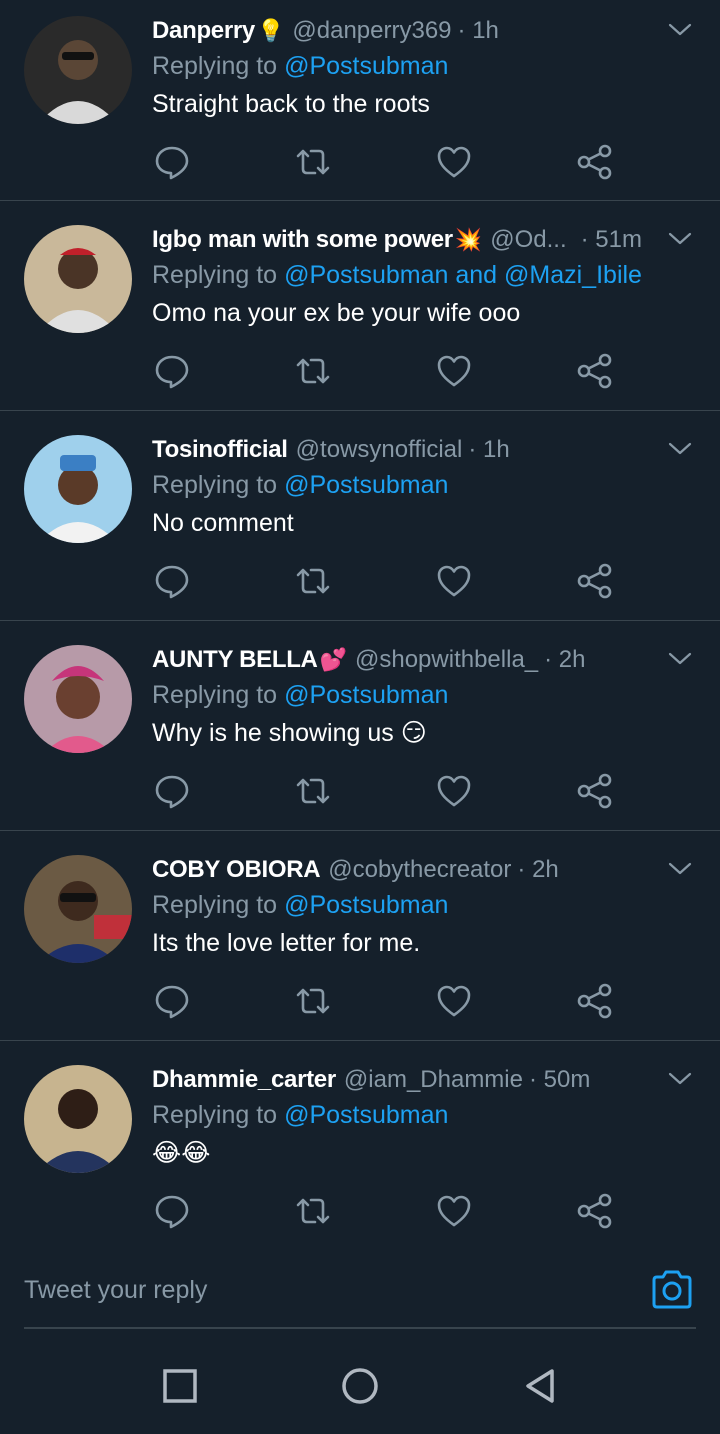 The height and width of the screenshot is (1434, 720). I want to click on user-handle: @iam_Dhammie, so click(433, 1080).